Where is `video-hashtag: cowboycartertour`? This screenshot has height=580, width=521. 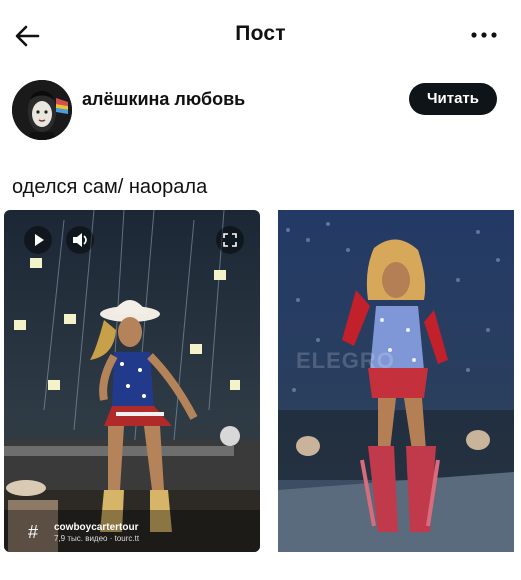
video-hashtag: cowboycartertour is located at coordinates (96, 527).